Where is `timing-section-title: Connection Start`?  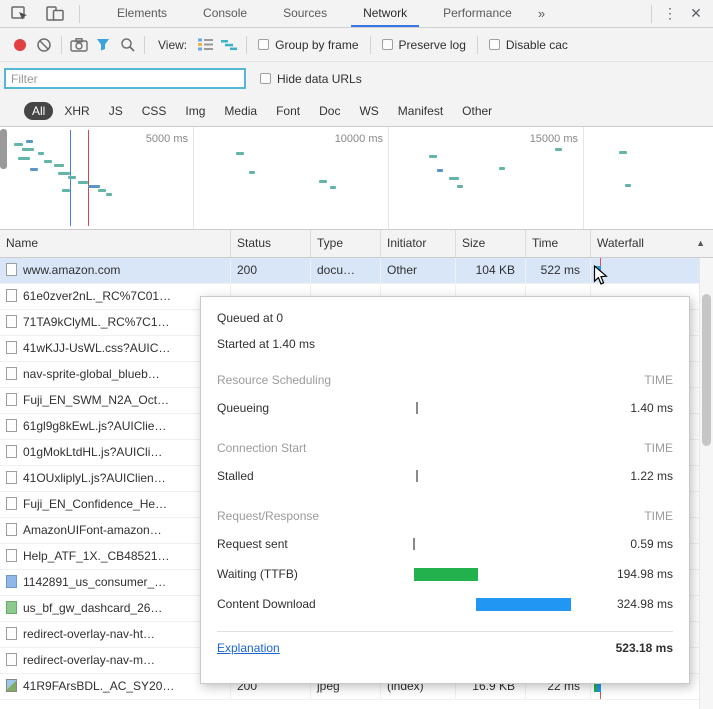 timing-section-title: Connection Start is located at coordinates (262, 448).